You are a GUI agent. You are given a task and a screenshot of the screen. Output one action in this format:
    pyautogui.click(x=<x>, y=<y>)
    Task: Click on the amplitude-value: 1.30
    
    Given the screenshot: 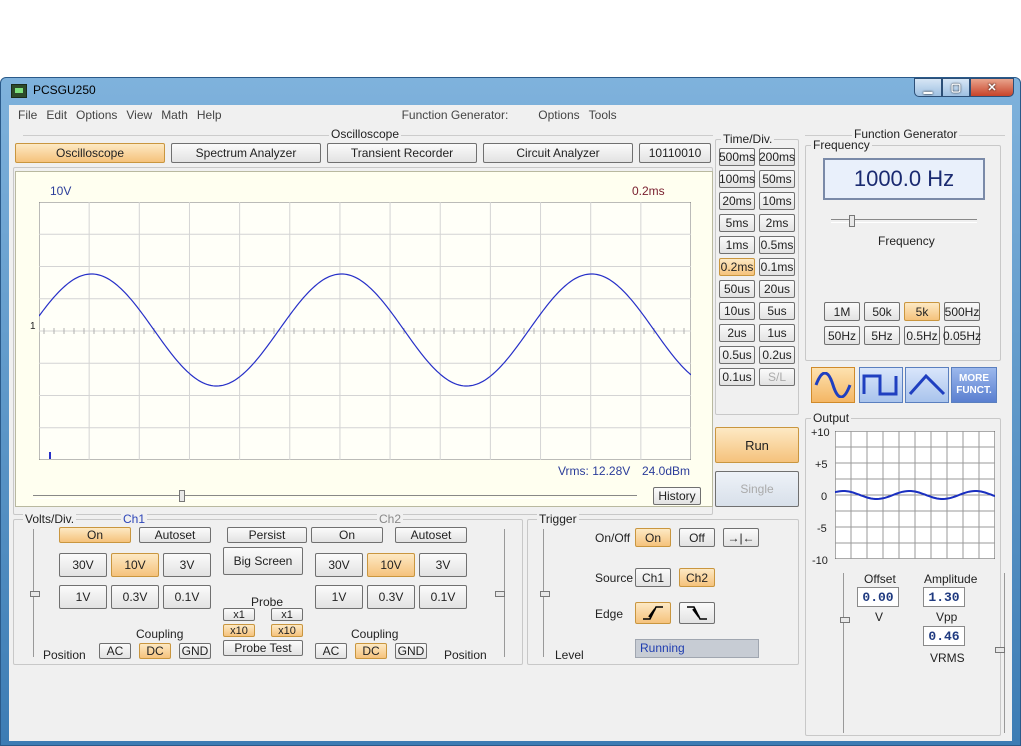 What is the action you would take?
    pyautogui.click(x=944, y=597)
    